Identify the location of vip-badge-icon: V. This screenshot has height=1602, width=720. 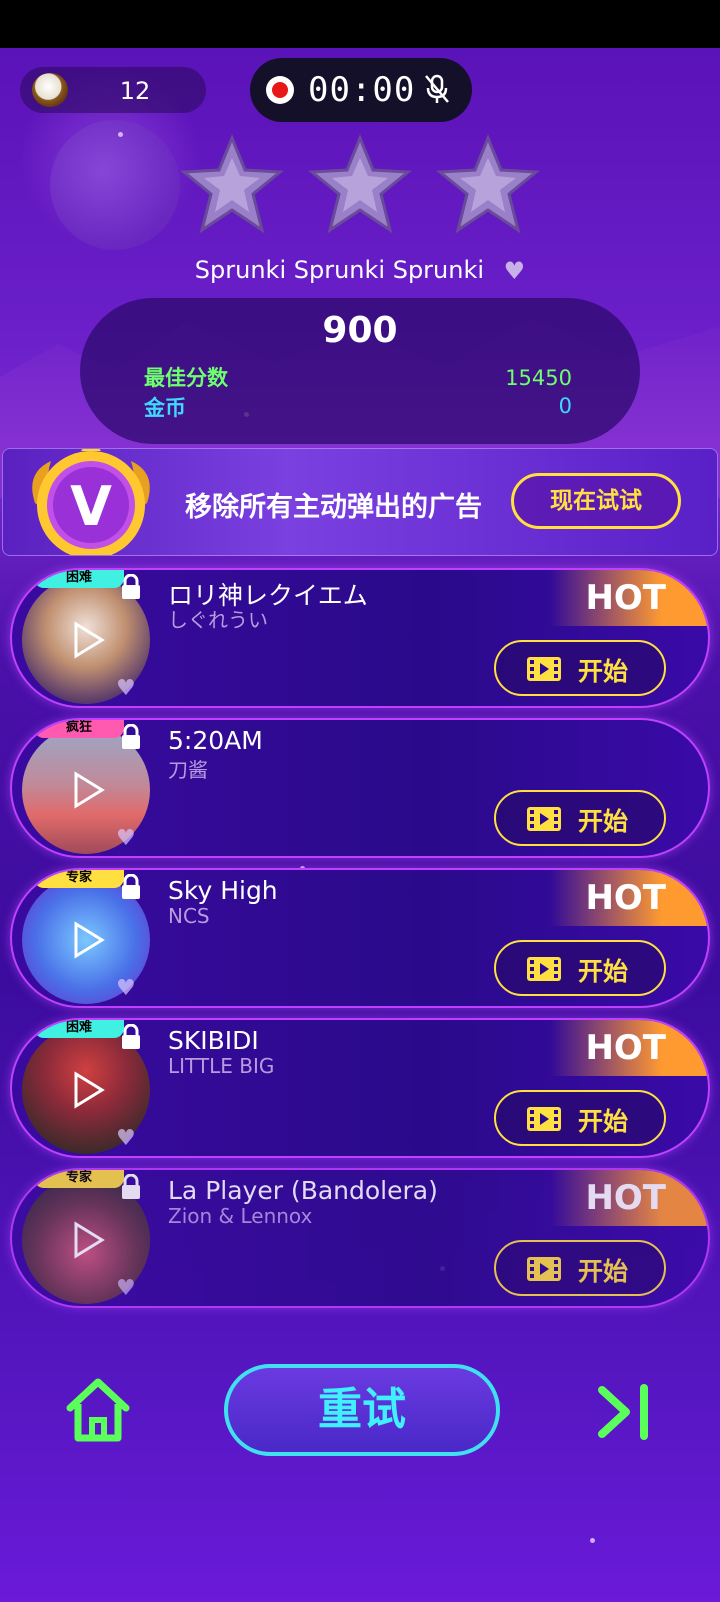
(91, 502).